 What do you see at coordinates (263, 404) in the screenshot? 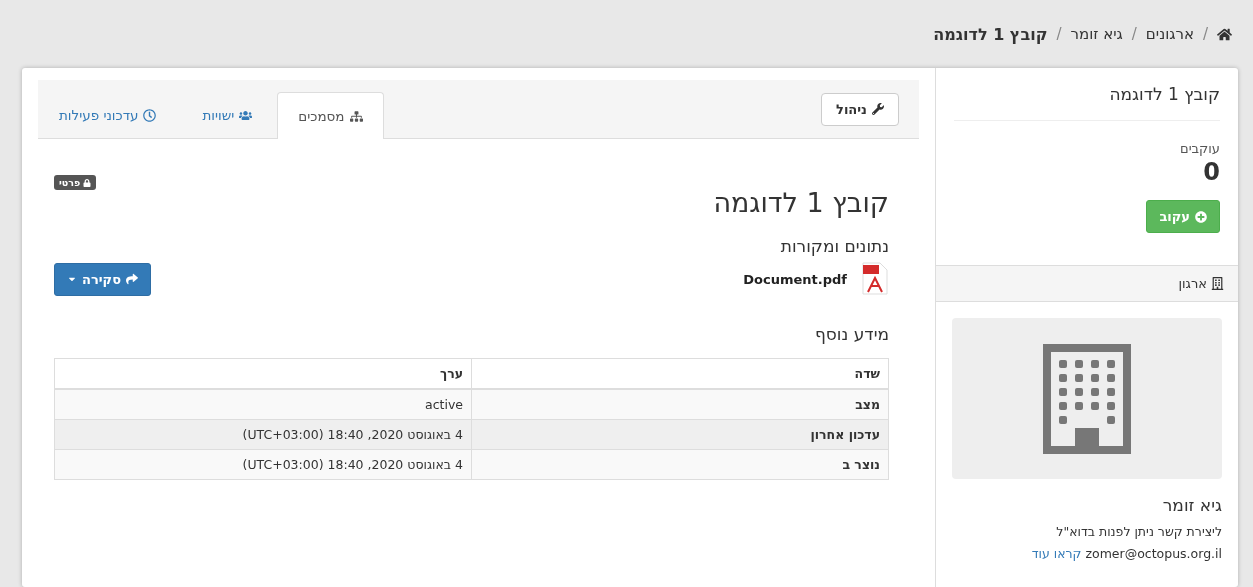
I see `table-cell: active` at bounding box center [263, 404].